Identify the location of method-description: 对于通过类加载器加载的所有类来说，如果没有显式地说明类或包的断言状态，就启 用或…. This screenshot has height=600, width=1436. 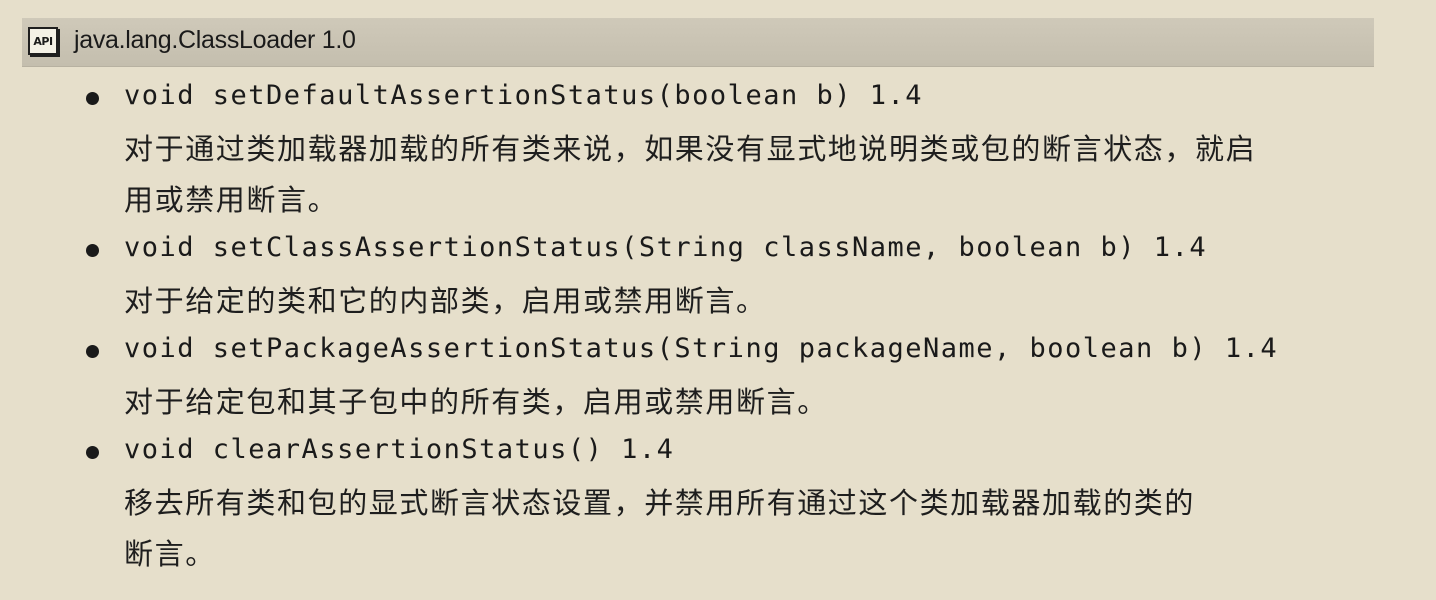
(690, 175).